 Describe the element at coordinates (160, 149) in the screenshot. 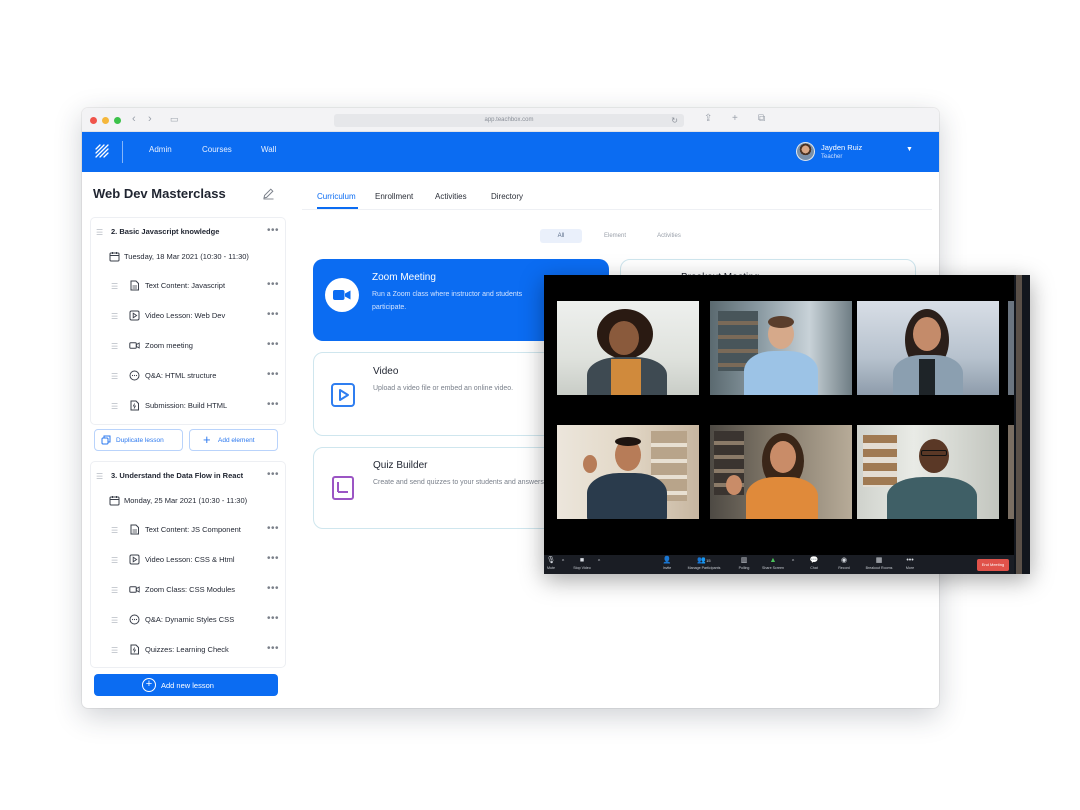

I see `nav-admin: Admin` at that location.